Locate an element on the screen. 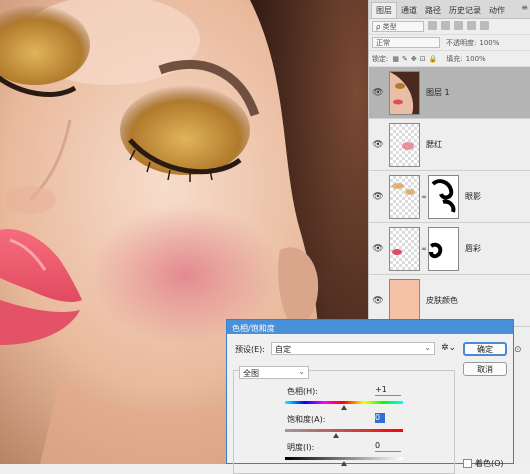  saturation-slider is located at coordinates (344, 430).